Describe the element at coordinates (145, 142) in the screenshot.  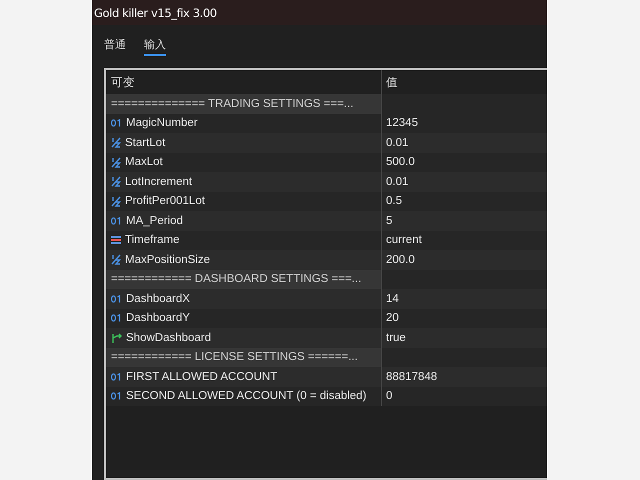
I see `parameter-name: StartLot` at that location.